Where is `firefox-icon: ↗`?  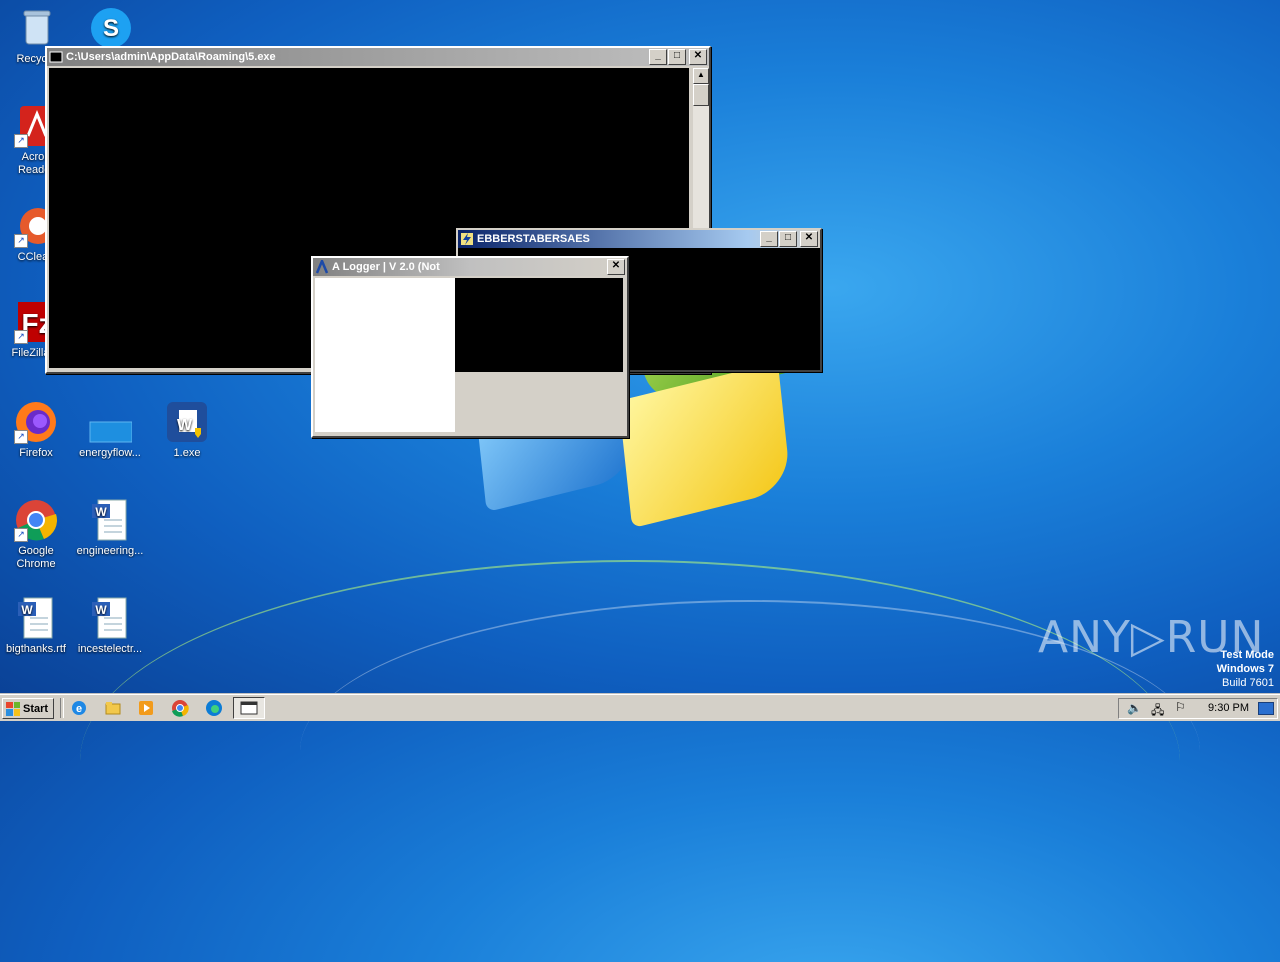
firefox-icon: ↗ is located at coordinates (36, 422).